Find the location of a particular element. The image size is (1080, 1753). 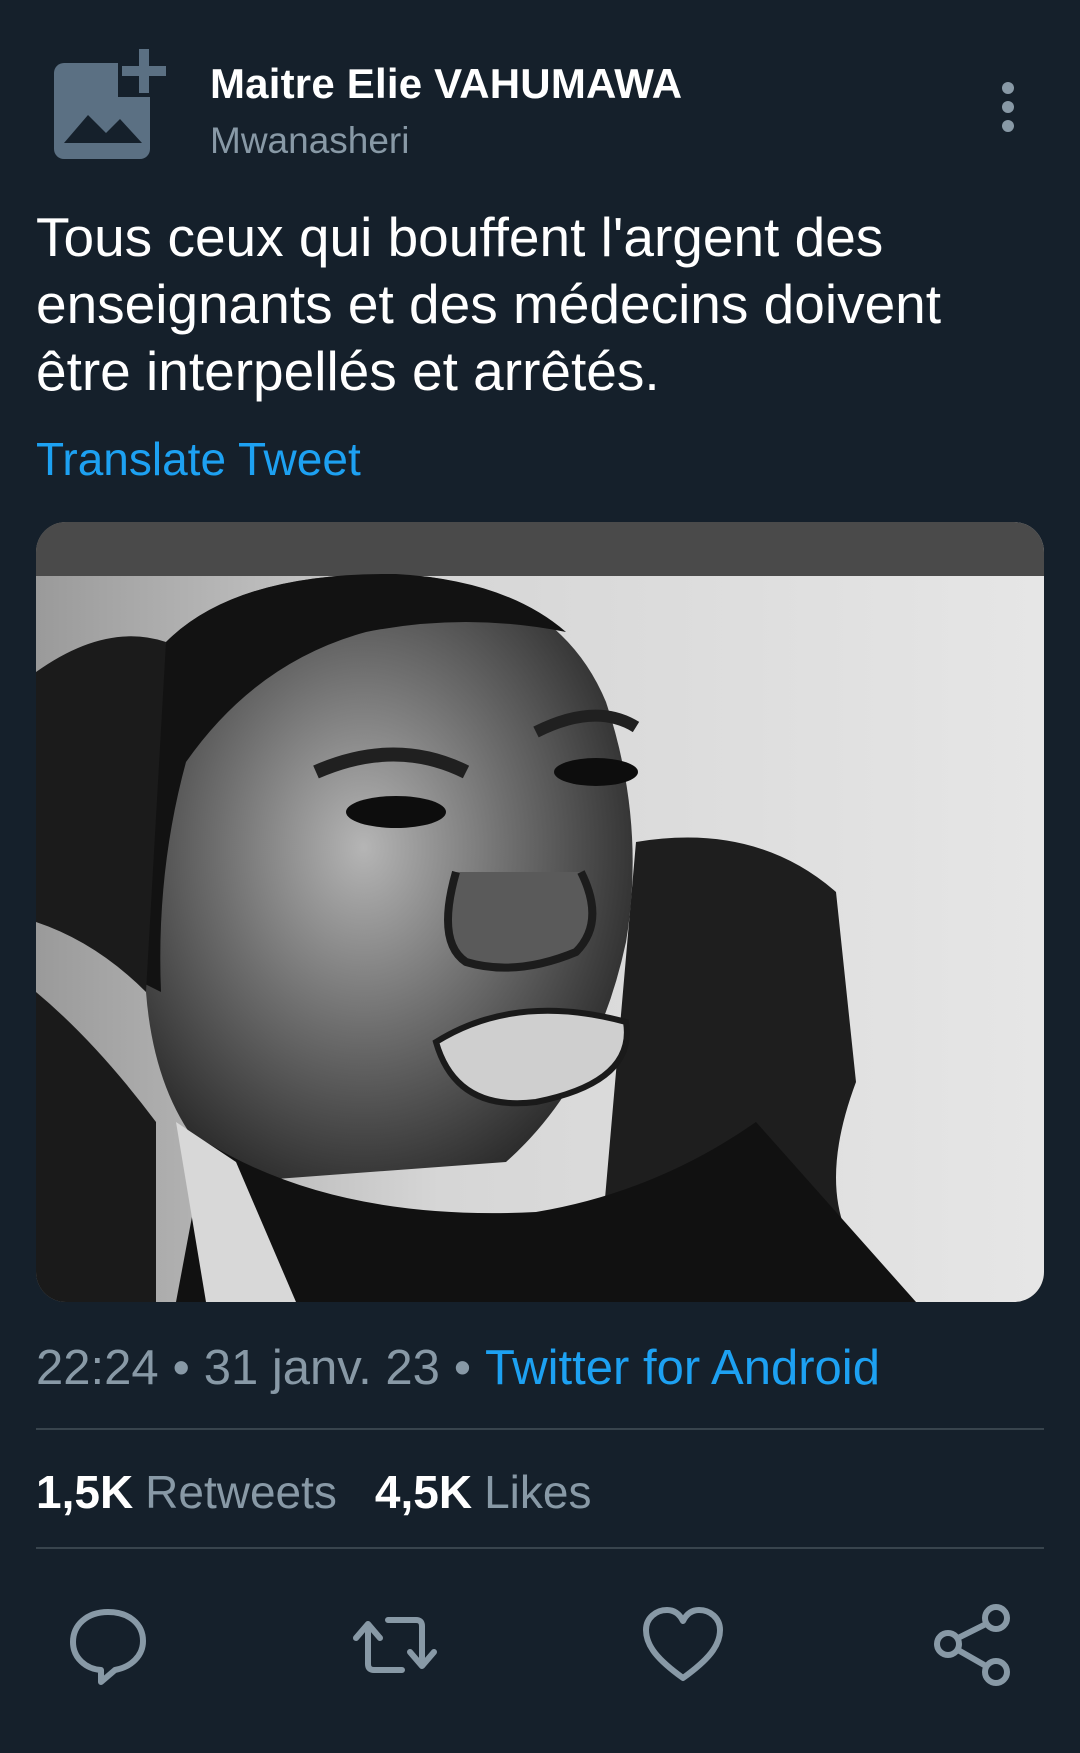

more-vertical-icon is located at coordinates (1008, 107).